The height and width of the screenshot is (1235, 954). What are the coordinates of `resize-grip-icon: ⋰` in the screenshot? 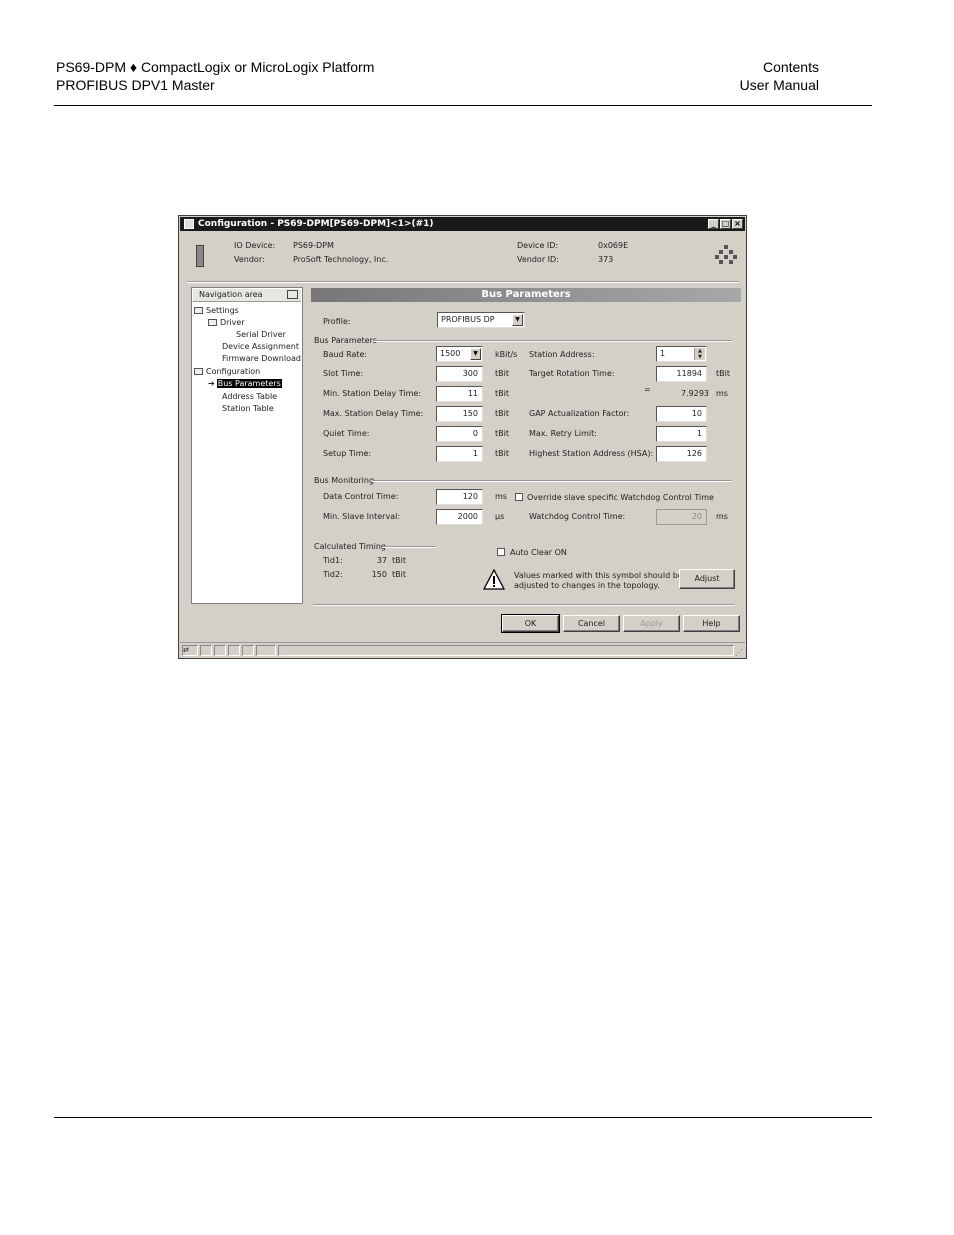 It's located at (739, 652).